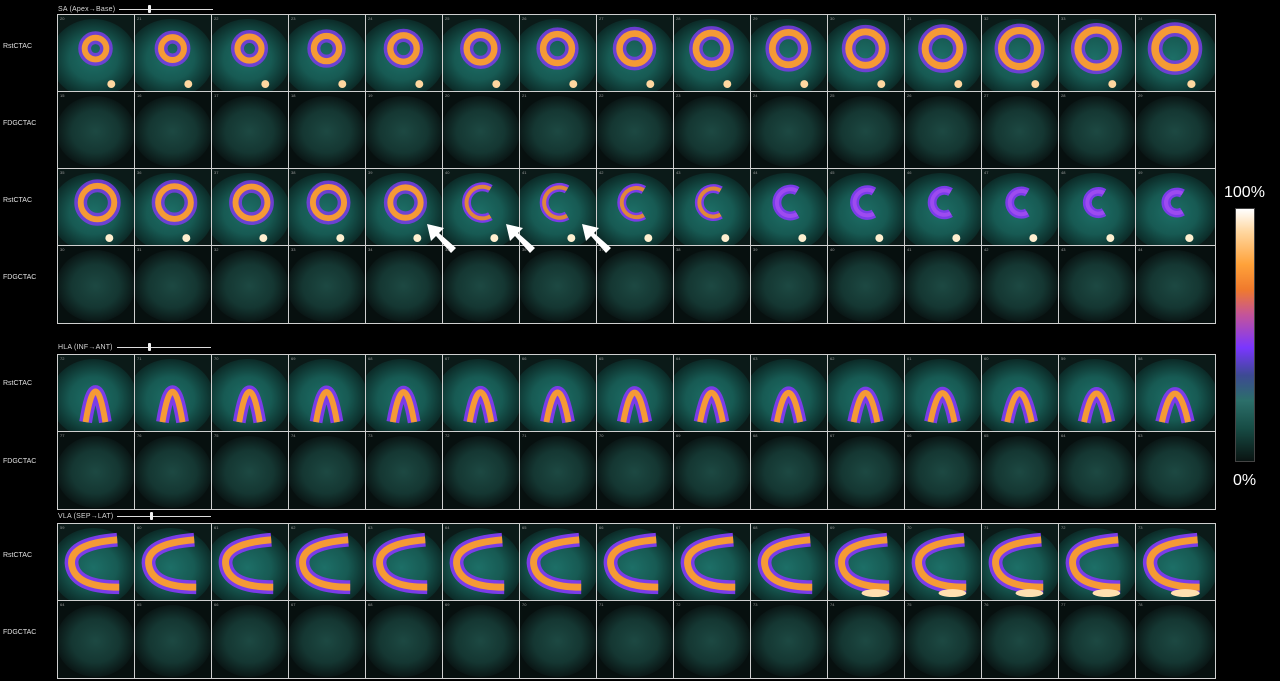  What do you see at coordinates (96, 470) in the screenshot?
I see `slice-image: 77` at bounding box center [96, 470].